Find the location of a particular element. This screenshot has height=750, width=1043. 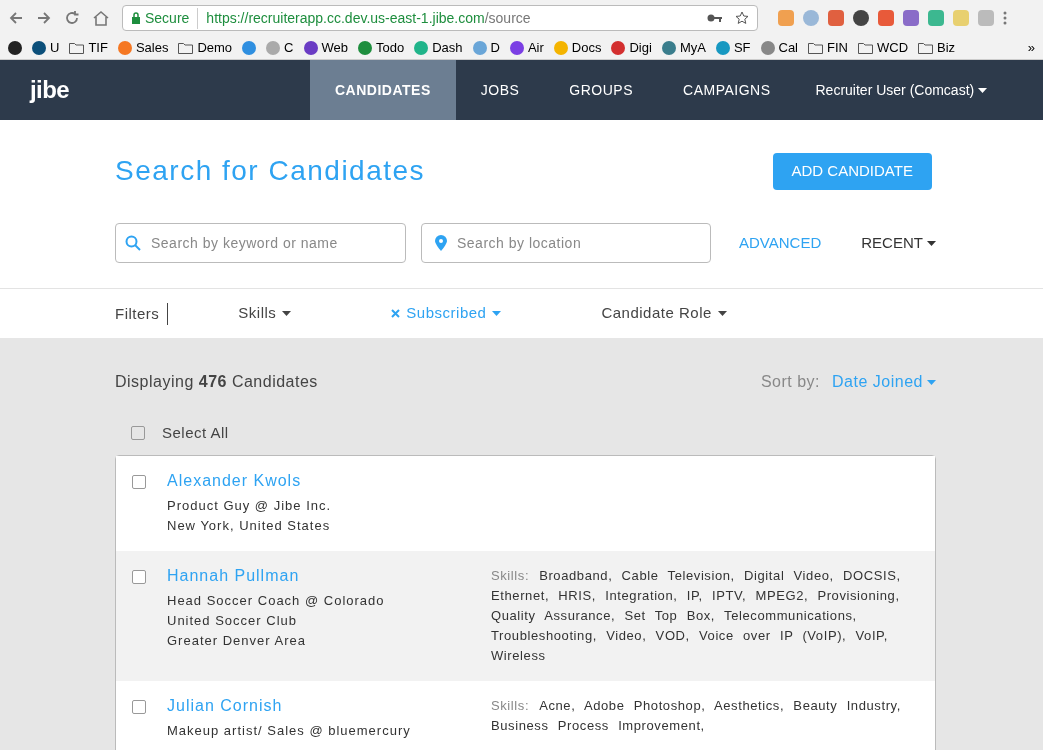

select-all-label: Select All is located at coordinates (195, 433).